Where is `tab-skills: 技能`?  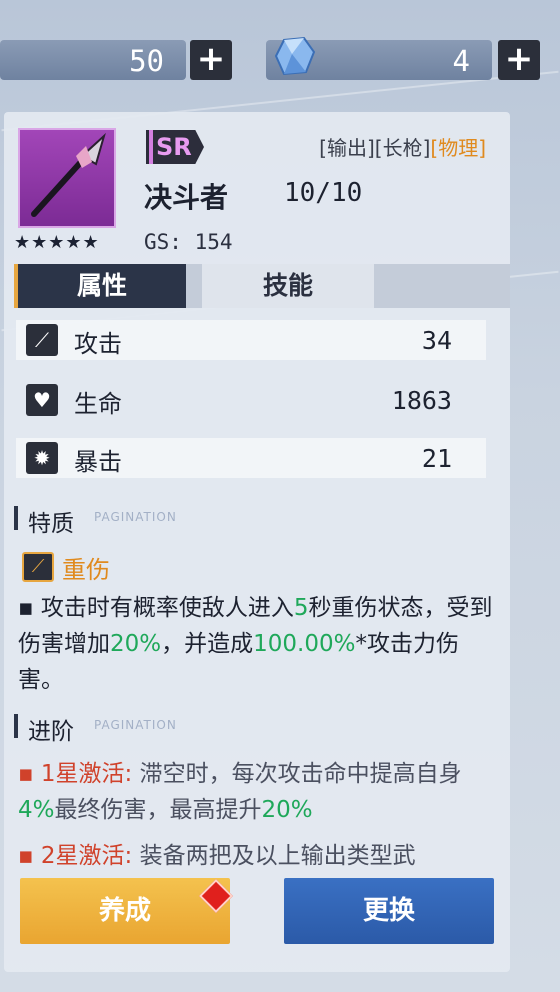 tab-skills: 技能 is located at coordinates (288, 286).